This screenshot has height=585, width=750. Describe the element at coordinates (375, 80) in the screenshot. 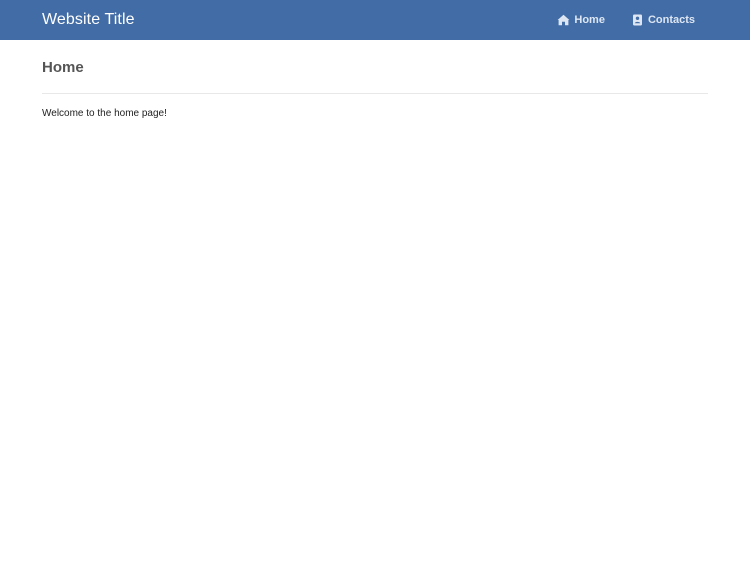

I see `main-content: Home Welcome to the home page!` at that location.